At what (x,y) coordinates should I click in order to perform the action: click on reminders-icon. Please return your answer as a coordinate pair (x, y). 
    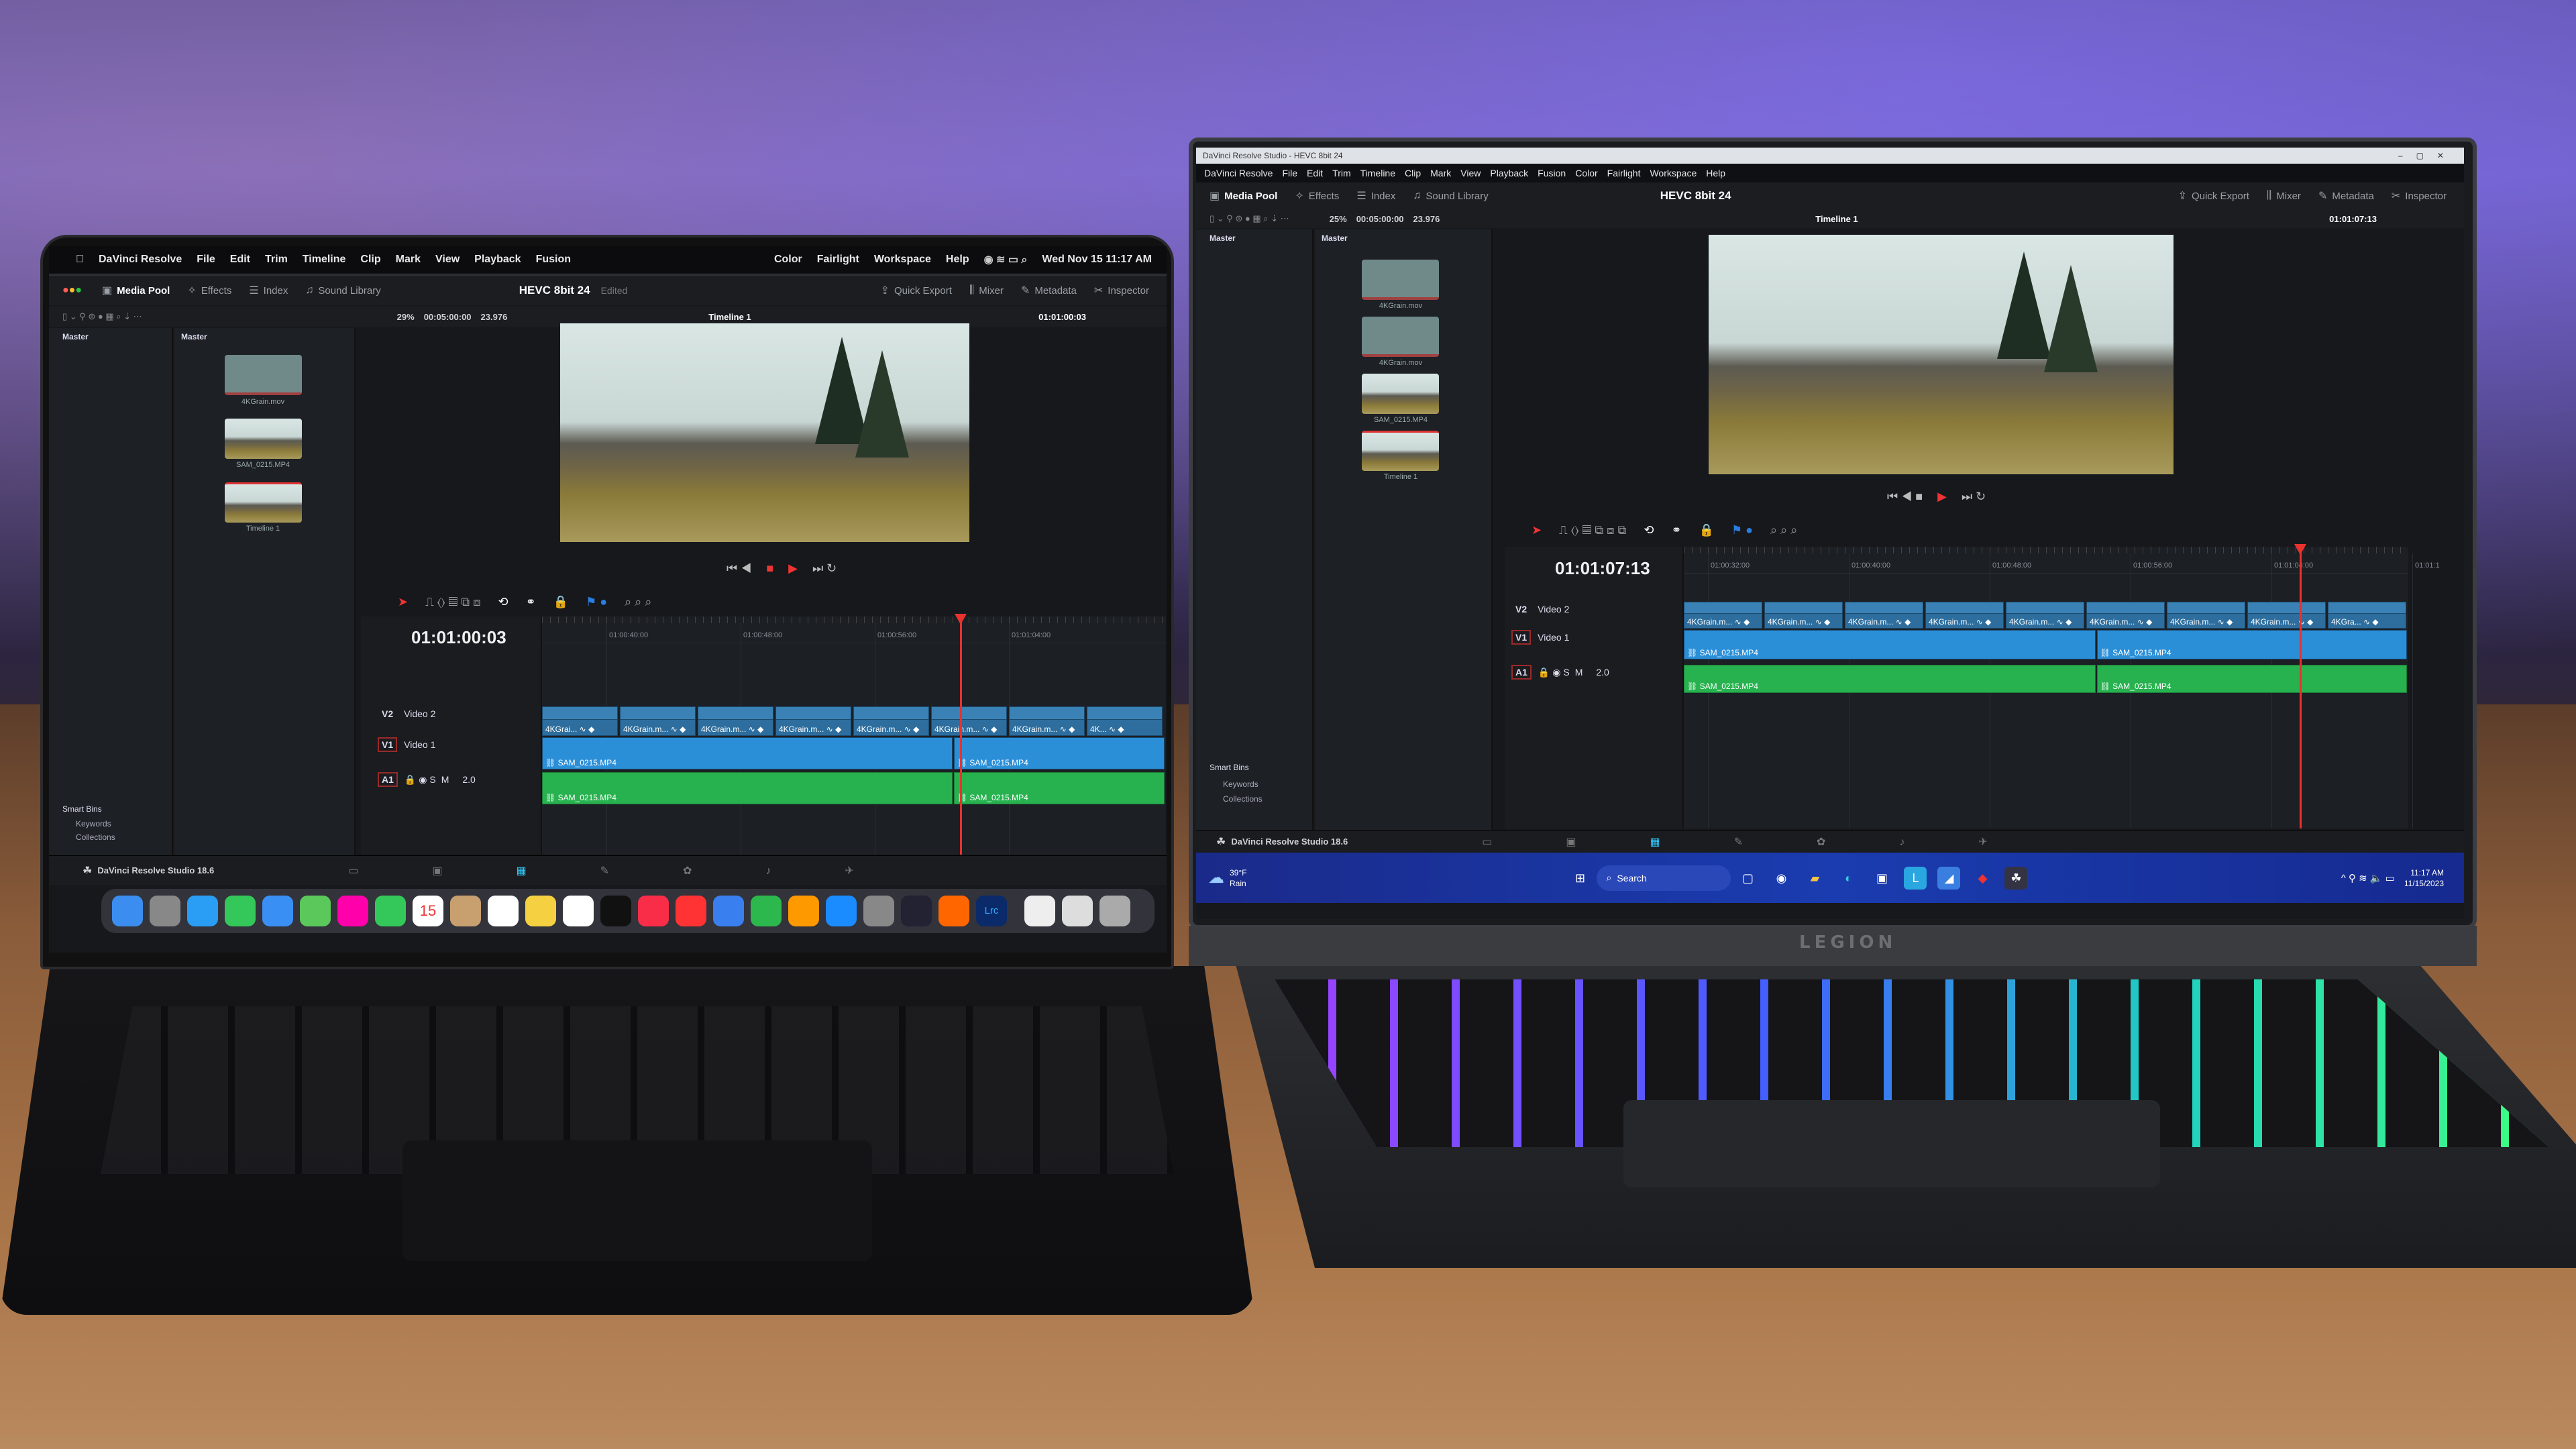
    Looking at the image, I should click on (503, 911).